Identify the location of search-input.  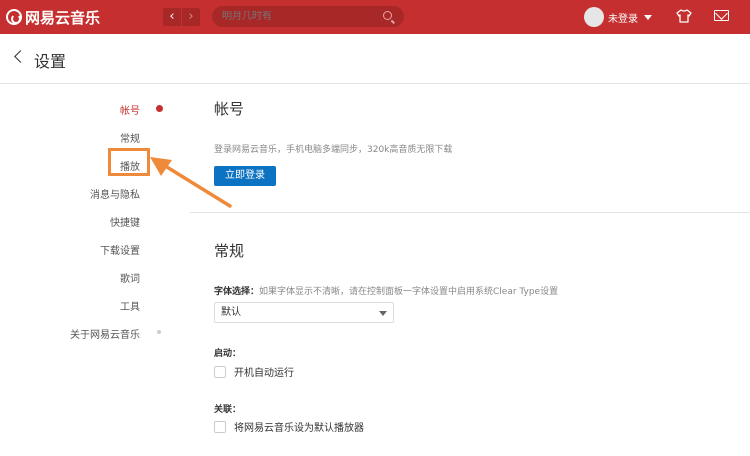
(297, 16).